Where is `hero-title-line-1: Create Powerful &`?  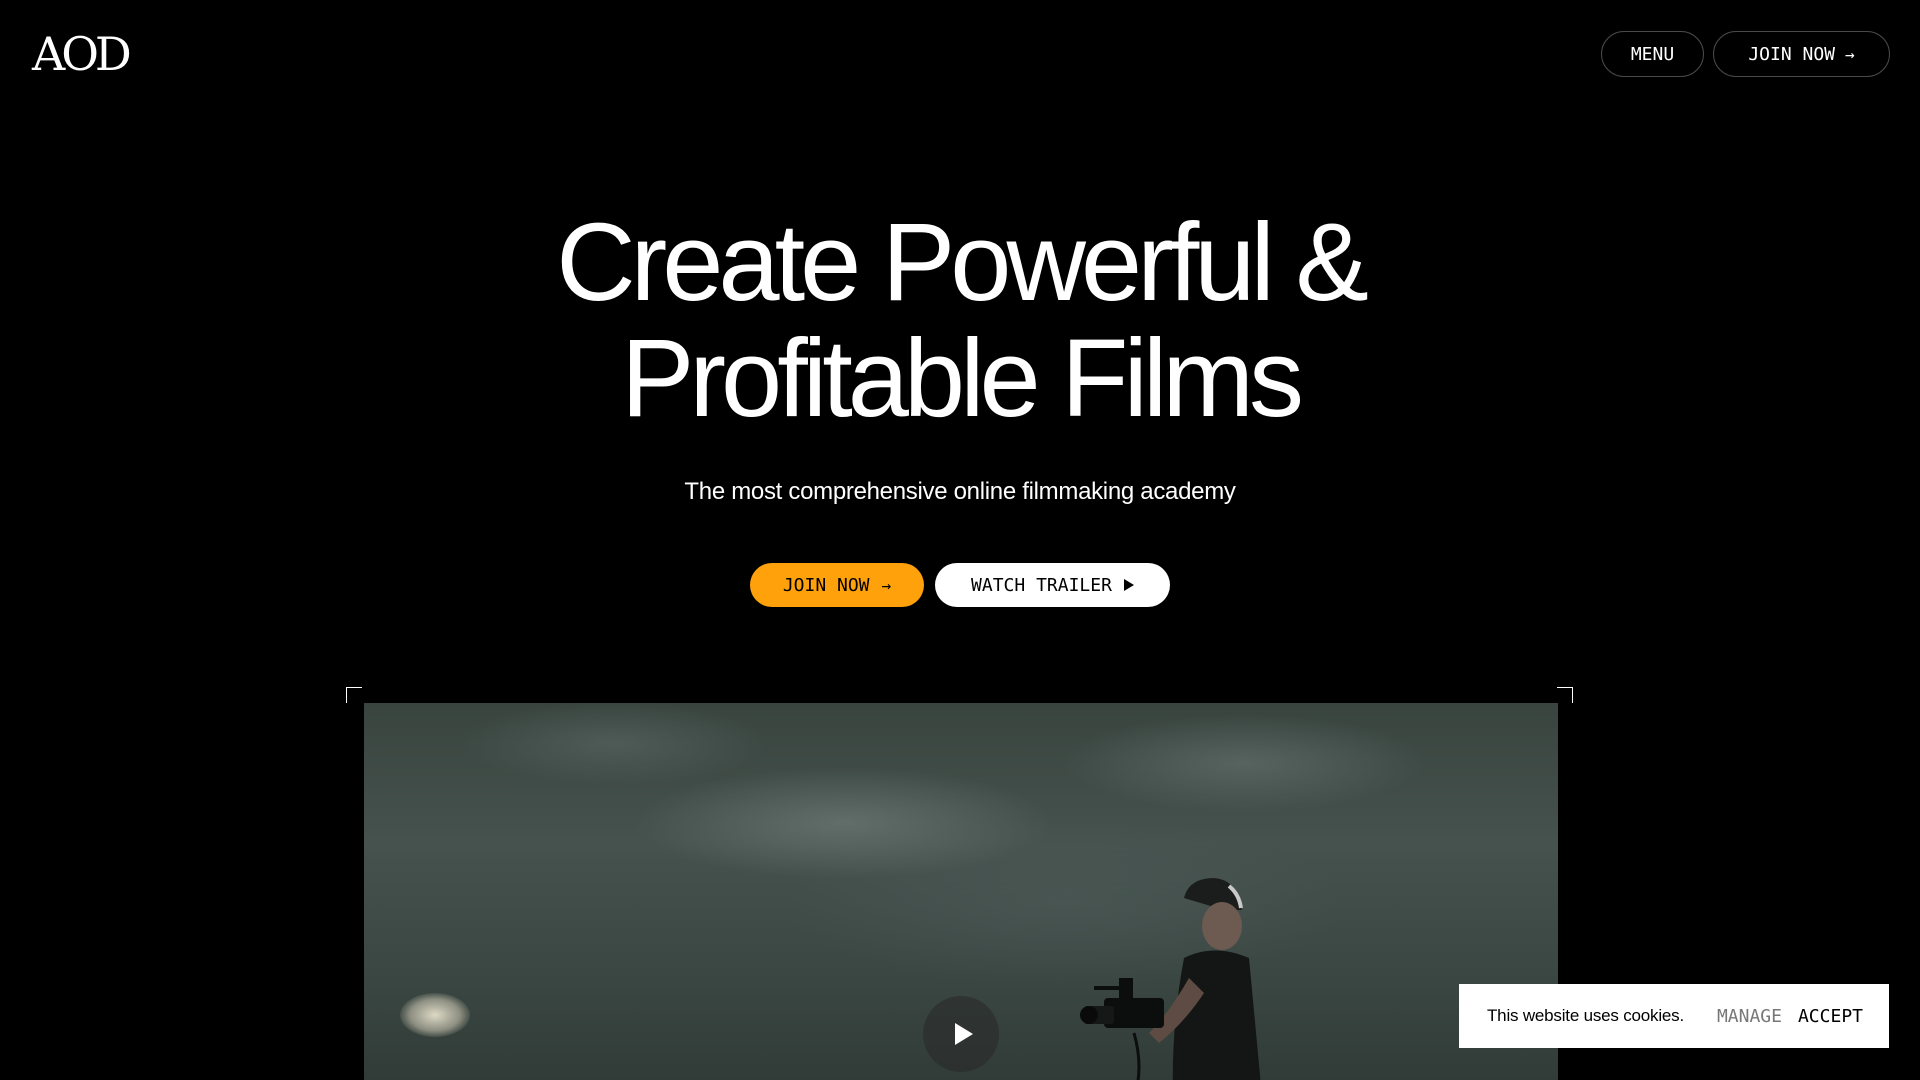
hero-title-line-1: Create Powerful & is located at coordinates (962, 262).